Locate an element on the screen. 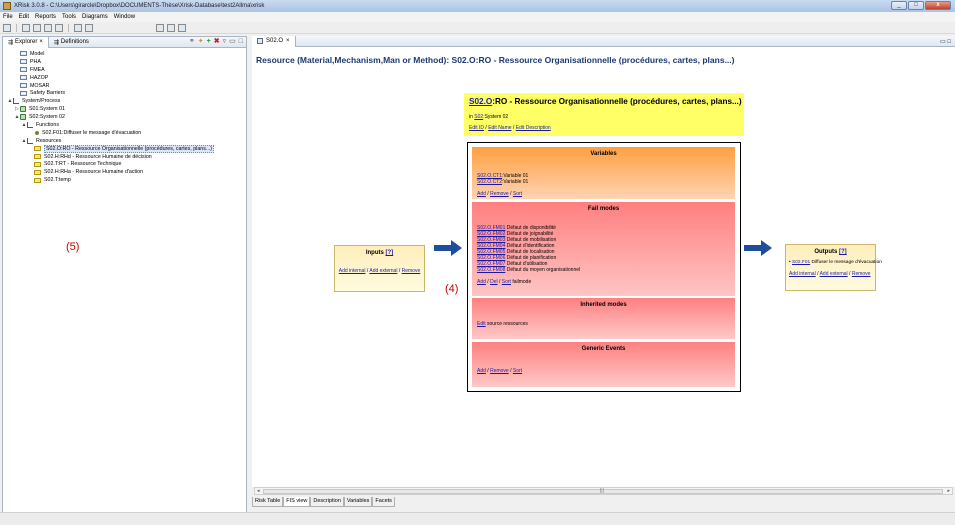  sort-failmode-link: Sort is located at coordinates (506, 282).